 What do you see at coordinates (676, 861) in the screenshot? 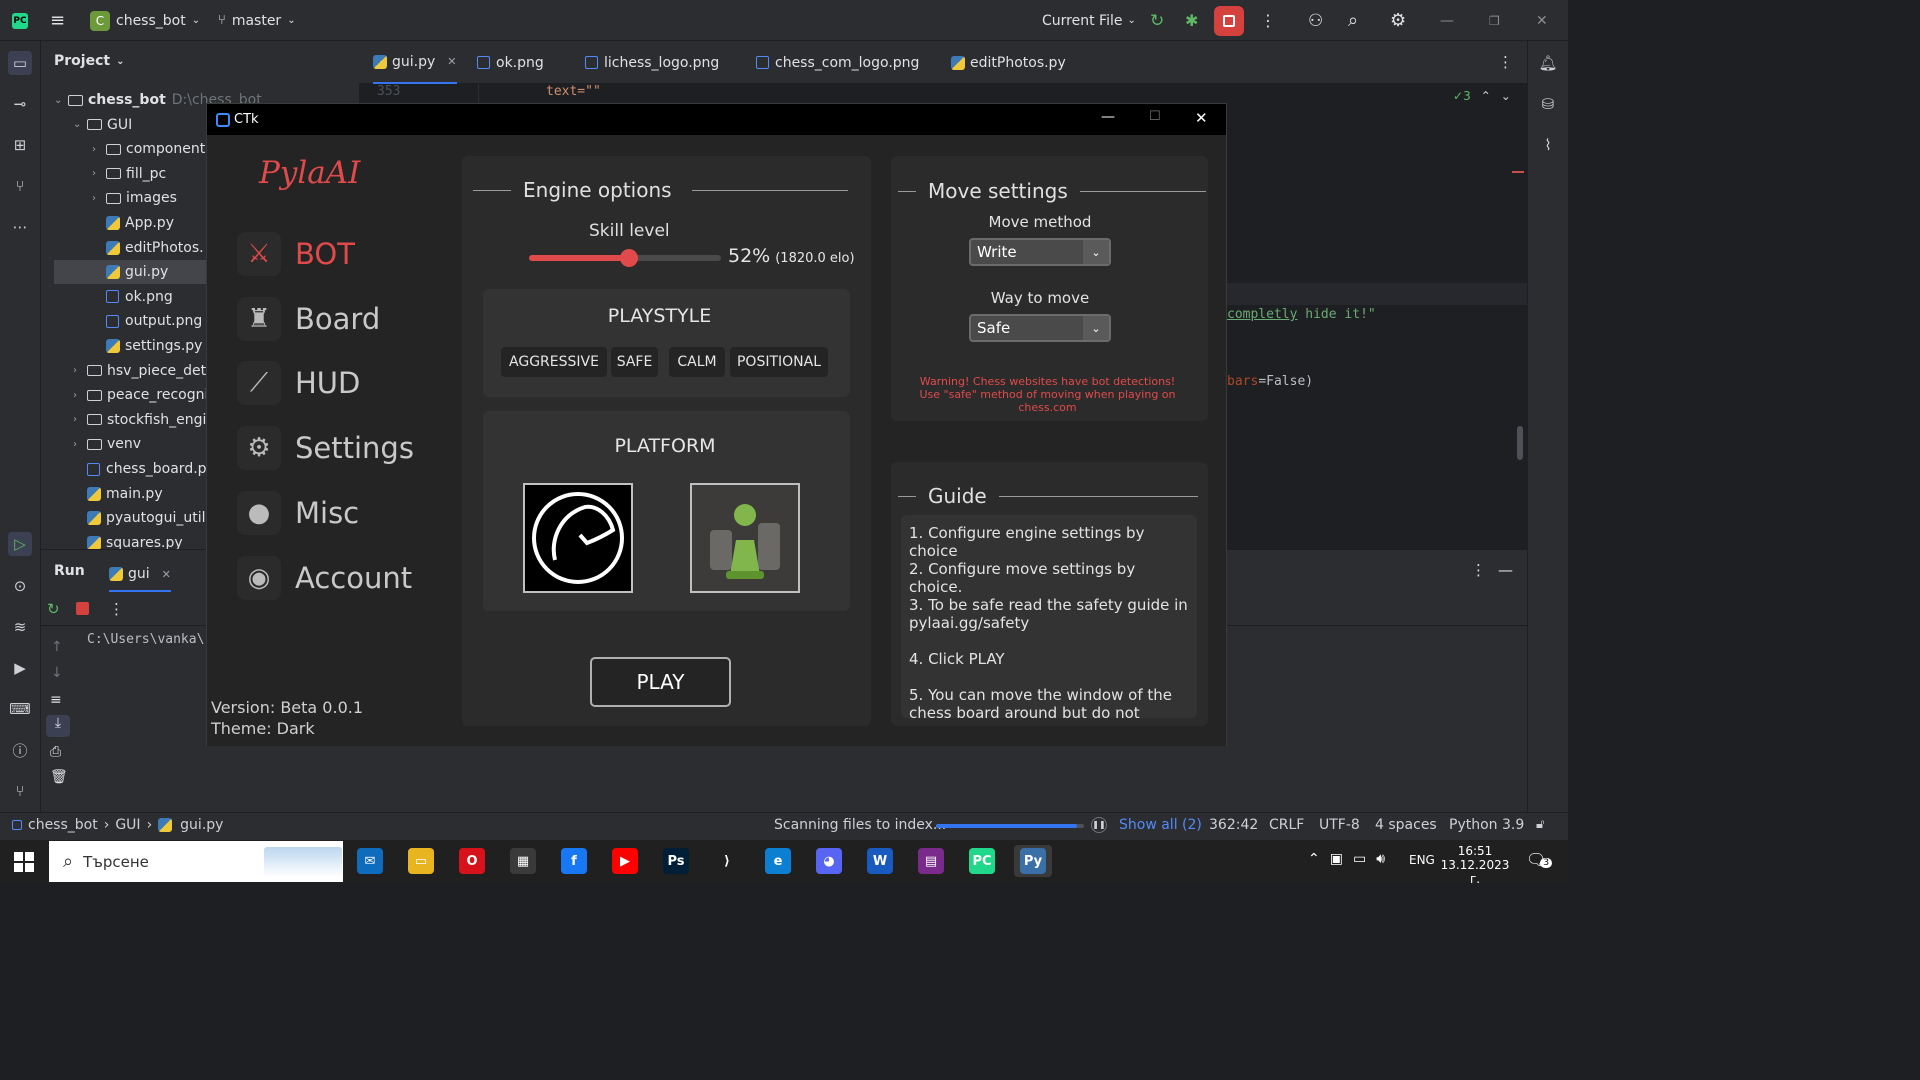
I see `taskbar-app-button: Ps` at bounding box center [676, 861].